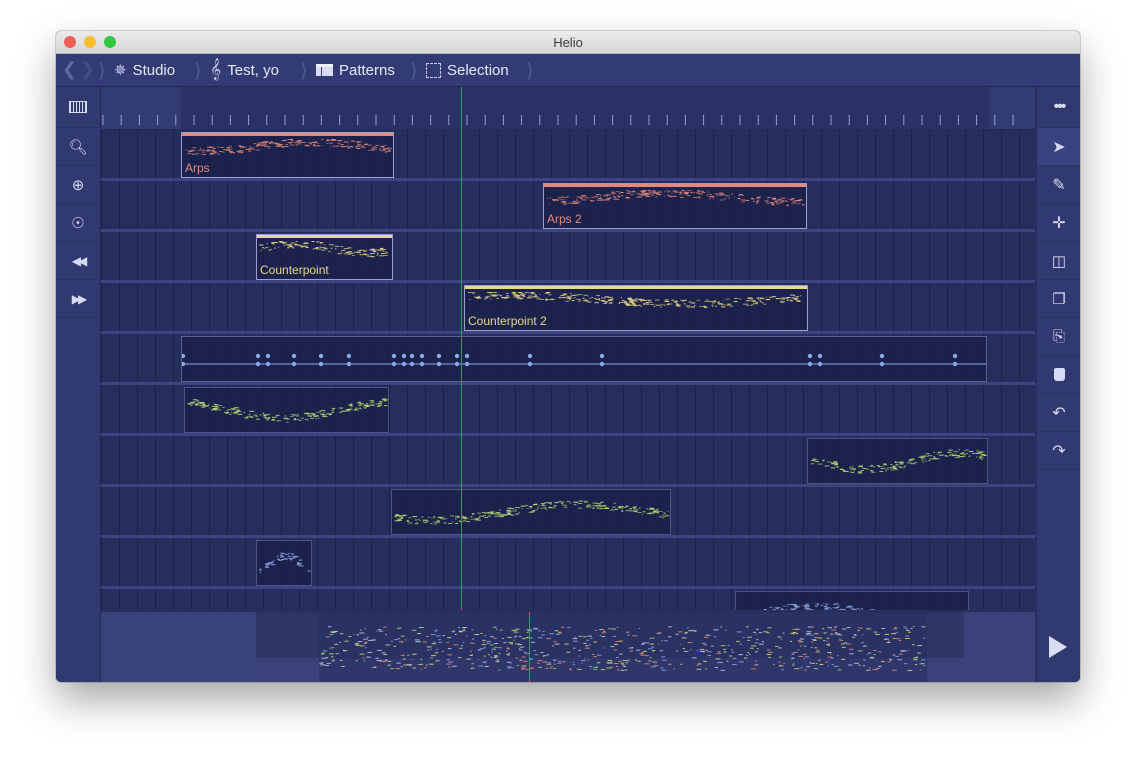  Describe the element at coordinates (1058, 185) in the screenshot. I see `pen-tool-button: ✎` at that location.